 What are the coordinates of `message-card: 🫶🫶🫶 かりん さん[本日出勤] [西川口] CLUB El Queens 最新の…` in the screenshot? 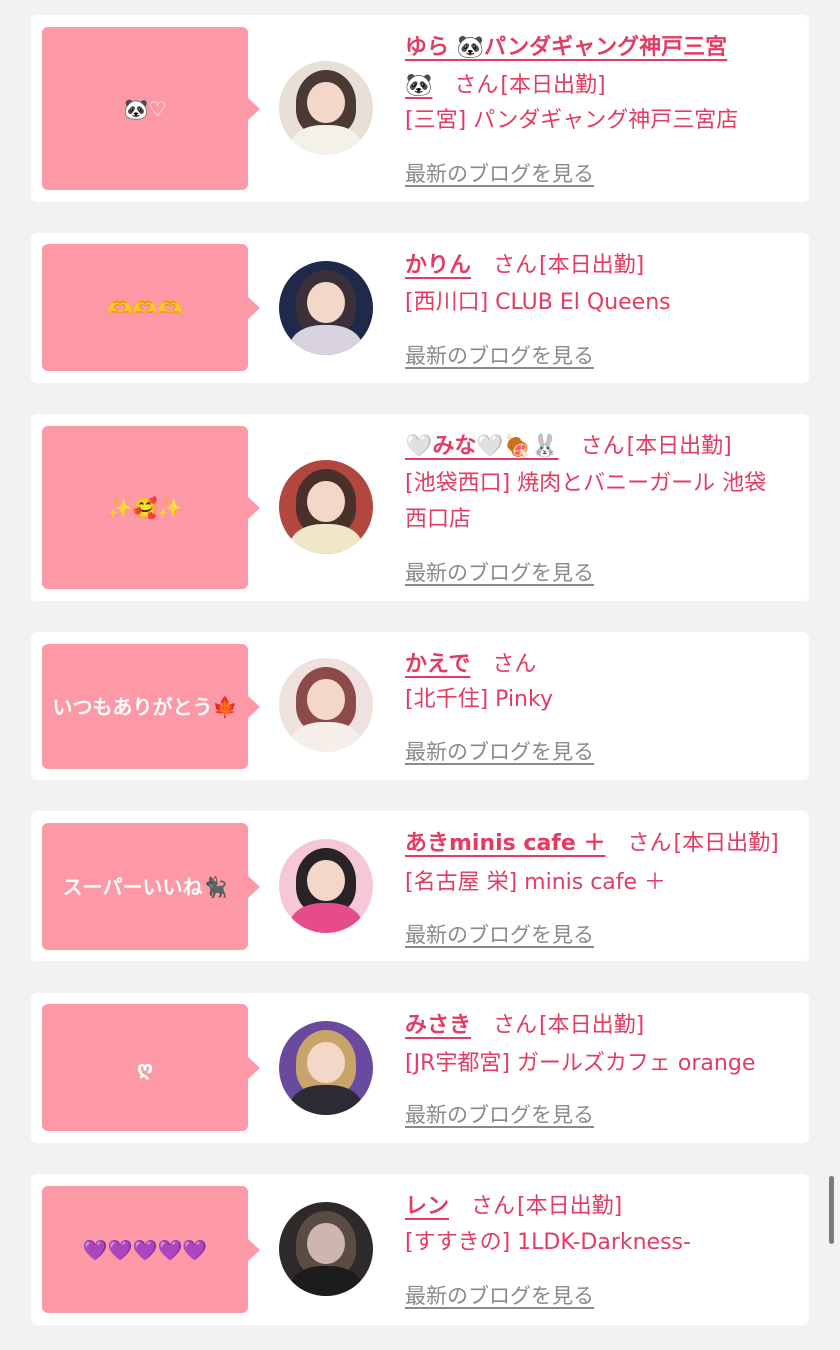 It's located at (420, 308).